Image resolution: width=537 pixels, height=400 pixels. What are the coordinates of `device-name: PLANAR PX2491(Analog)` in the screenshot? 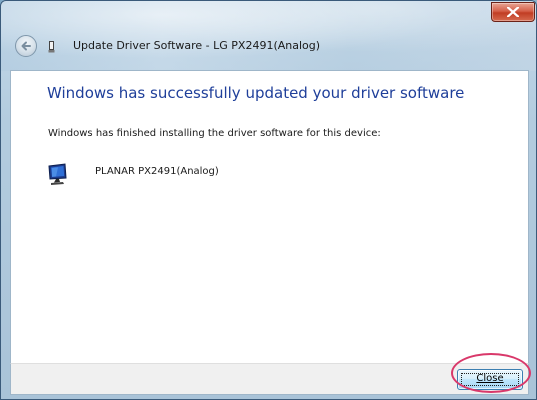 It's located at (157, 171).